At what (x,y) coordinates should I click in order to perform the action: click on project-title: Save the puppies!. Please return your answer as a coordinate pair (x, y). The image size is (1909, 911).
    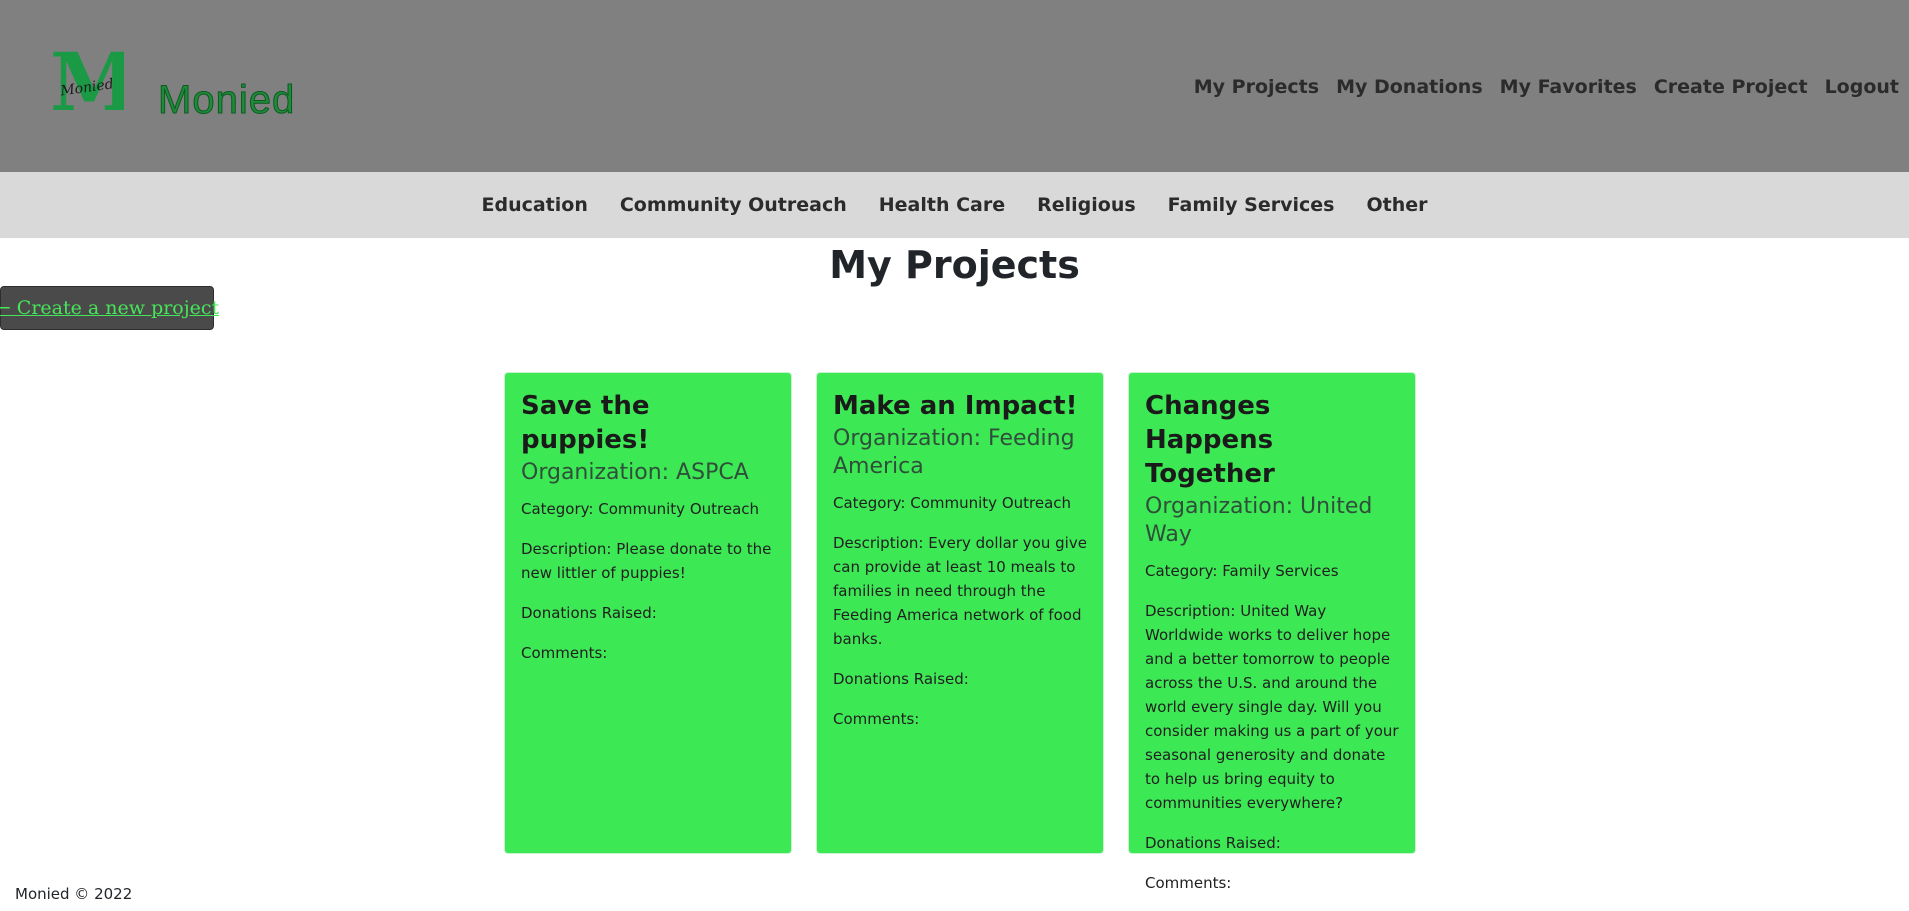
    Looking at the image, I should click on (585, 423).